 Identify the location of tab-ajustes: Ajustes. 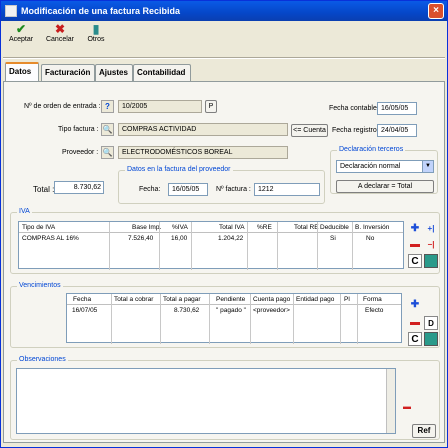
(114, 72).